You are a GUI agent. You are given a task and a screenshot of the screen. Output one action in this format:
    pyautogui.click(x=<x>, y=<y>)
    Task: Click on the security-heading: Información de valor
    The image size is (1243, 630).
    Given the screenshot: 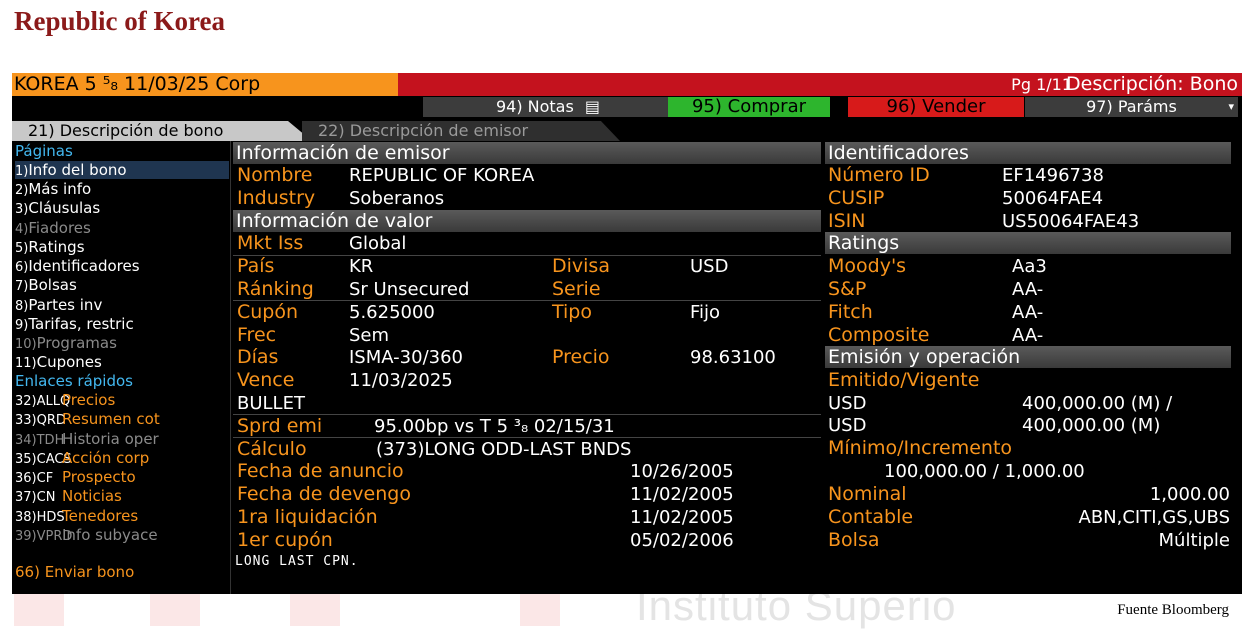 What is the action you would take?
    pyautogui.click(x=527, y=221)
    